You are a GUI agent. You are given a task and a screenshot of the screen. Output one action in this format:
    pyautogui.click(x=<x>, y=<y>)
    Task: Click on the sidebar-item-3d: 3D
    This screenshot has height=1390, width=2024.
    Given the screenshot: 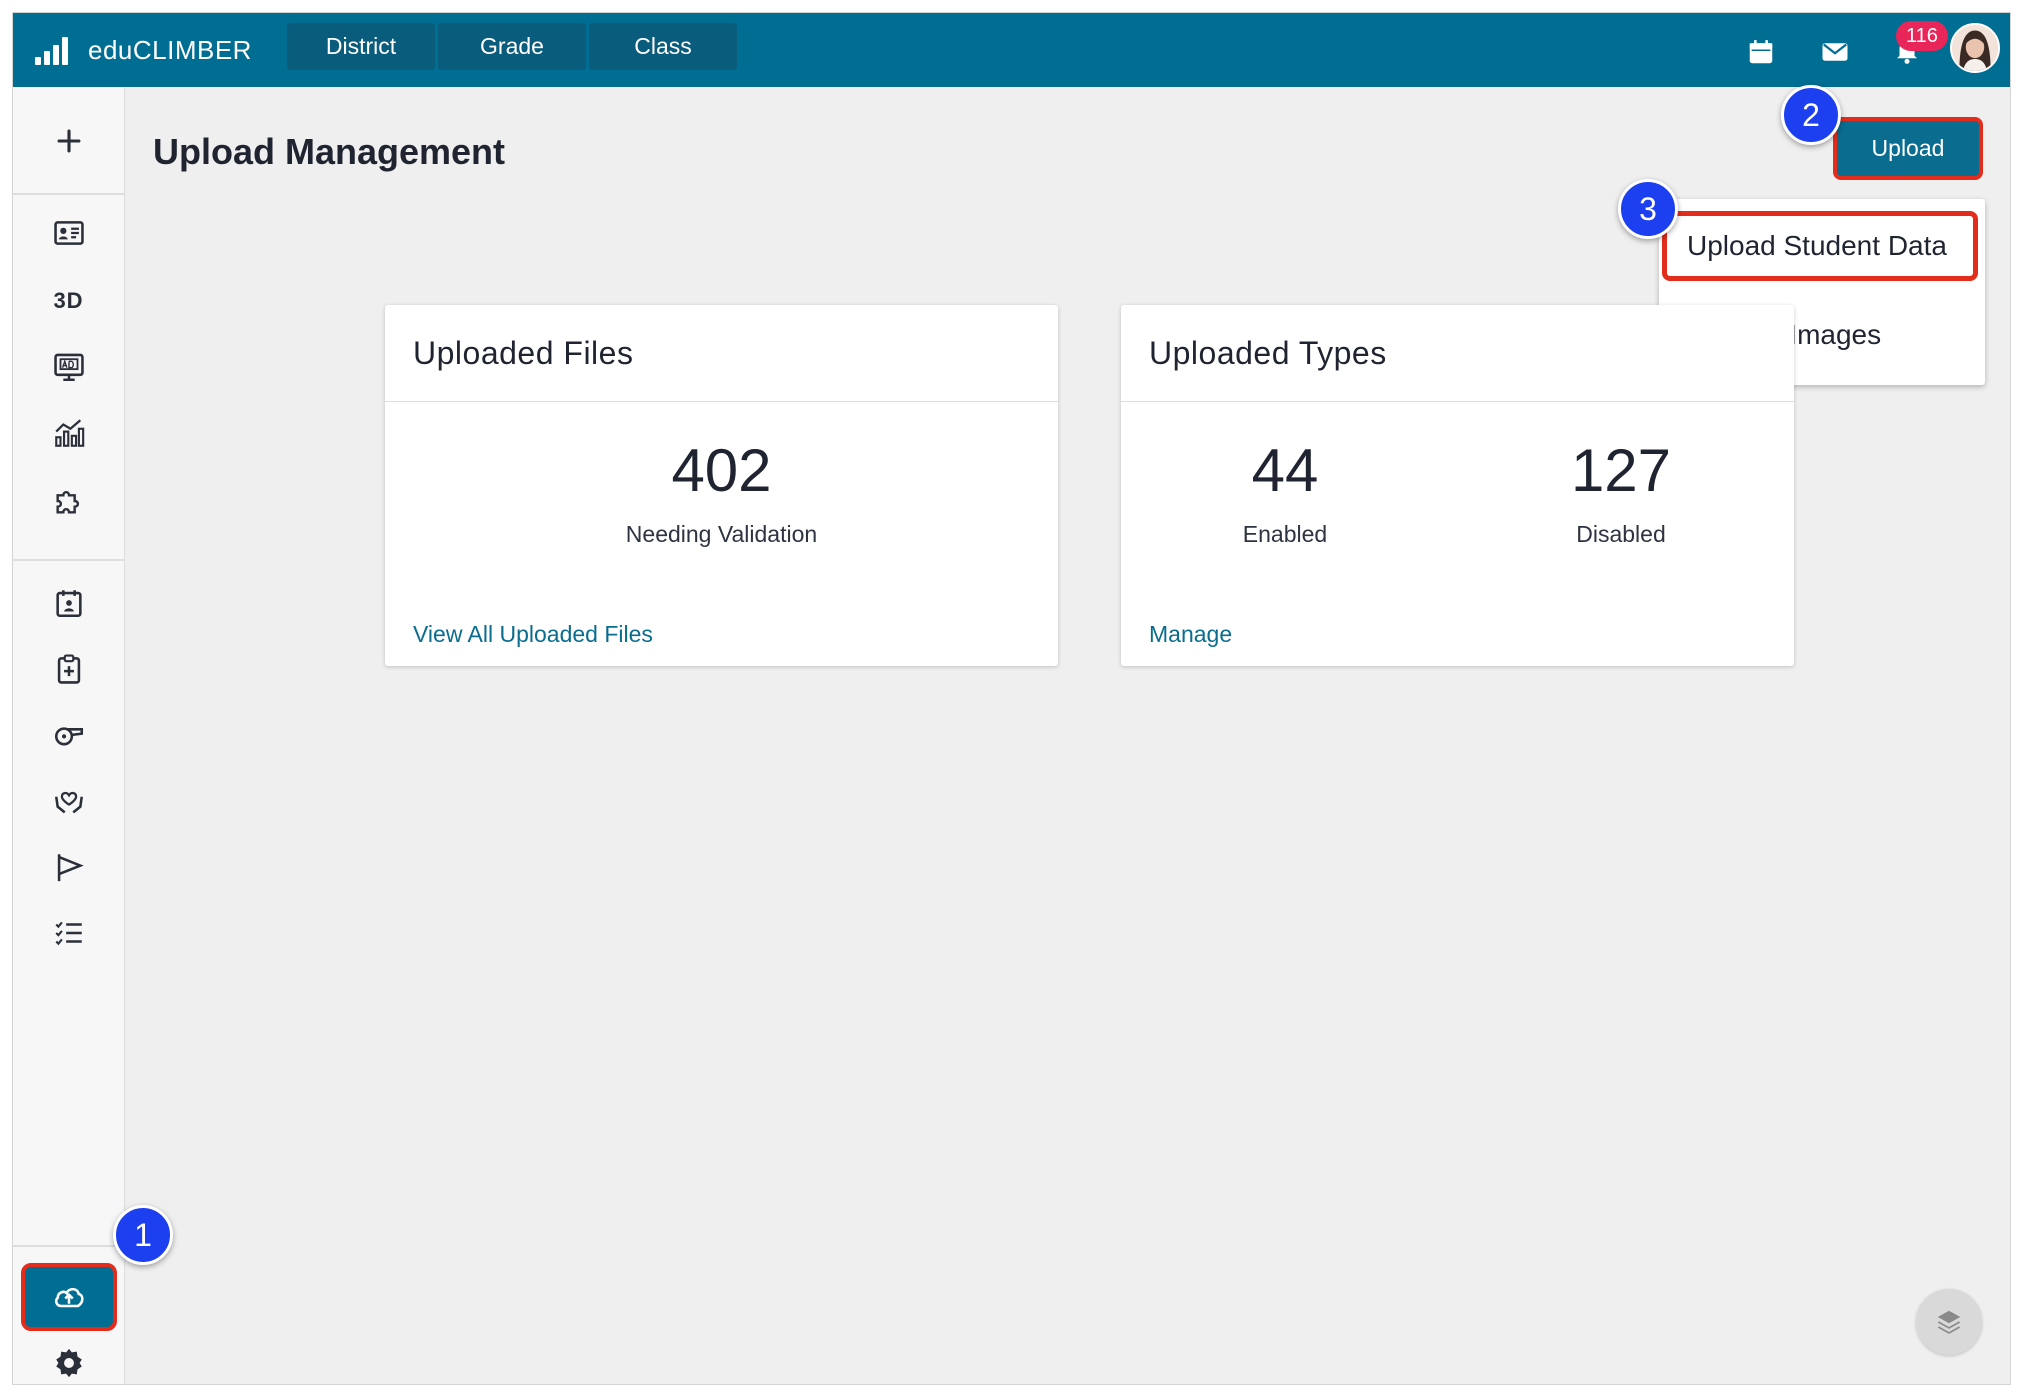 What is the action you would take?
    pyautogui.click(x=68, y=301)
    